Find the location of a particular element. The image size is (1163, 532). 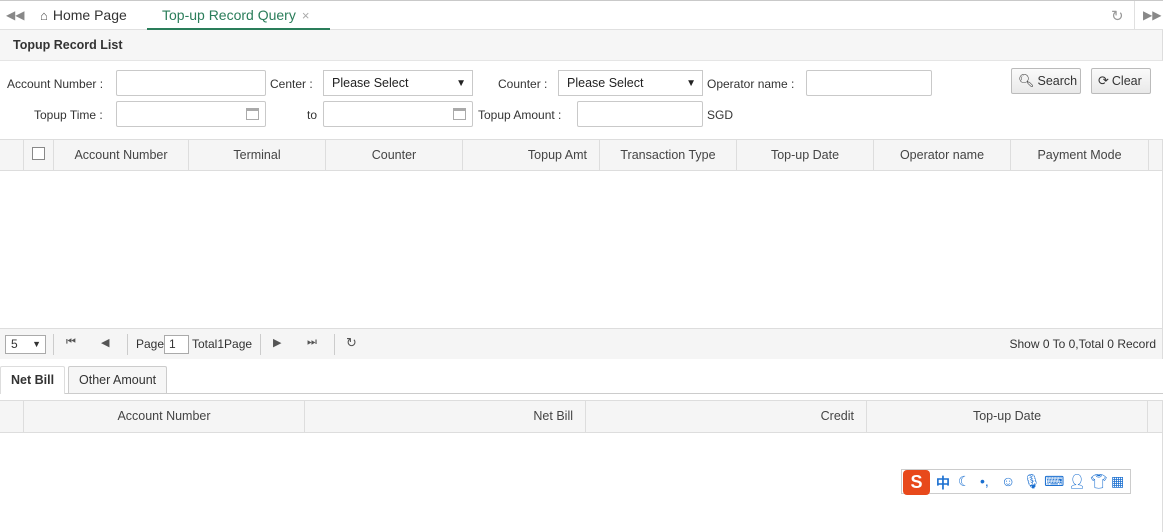

first-page-icon: ⏮ is located at coordinates (71, 342).